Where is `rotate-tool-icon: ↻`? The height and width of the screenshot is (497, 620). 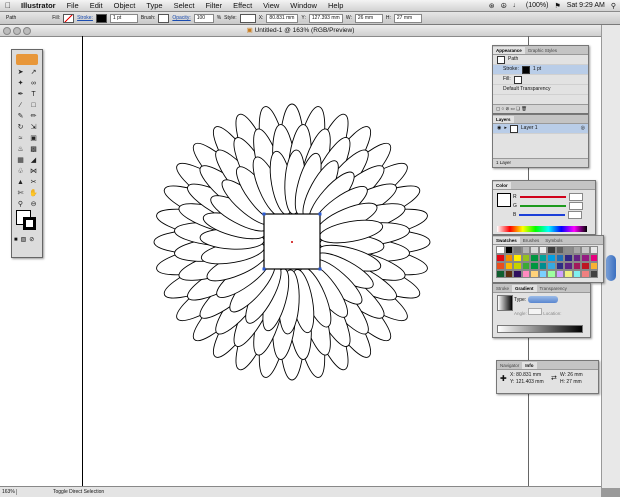 rotate-tool-icon: ↻ is located at coordinates (20, 127).